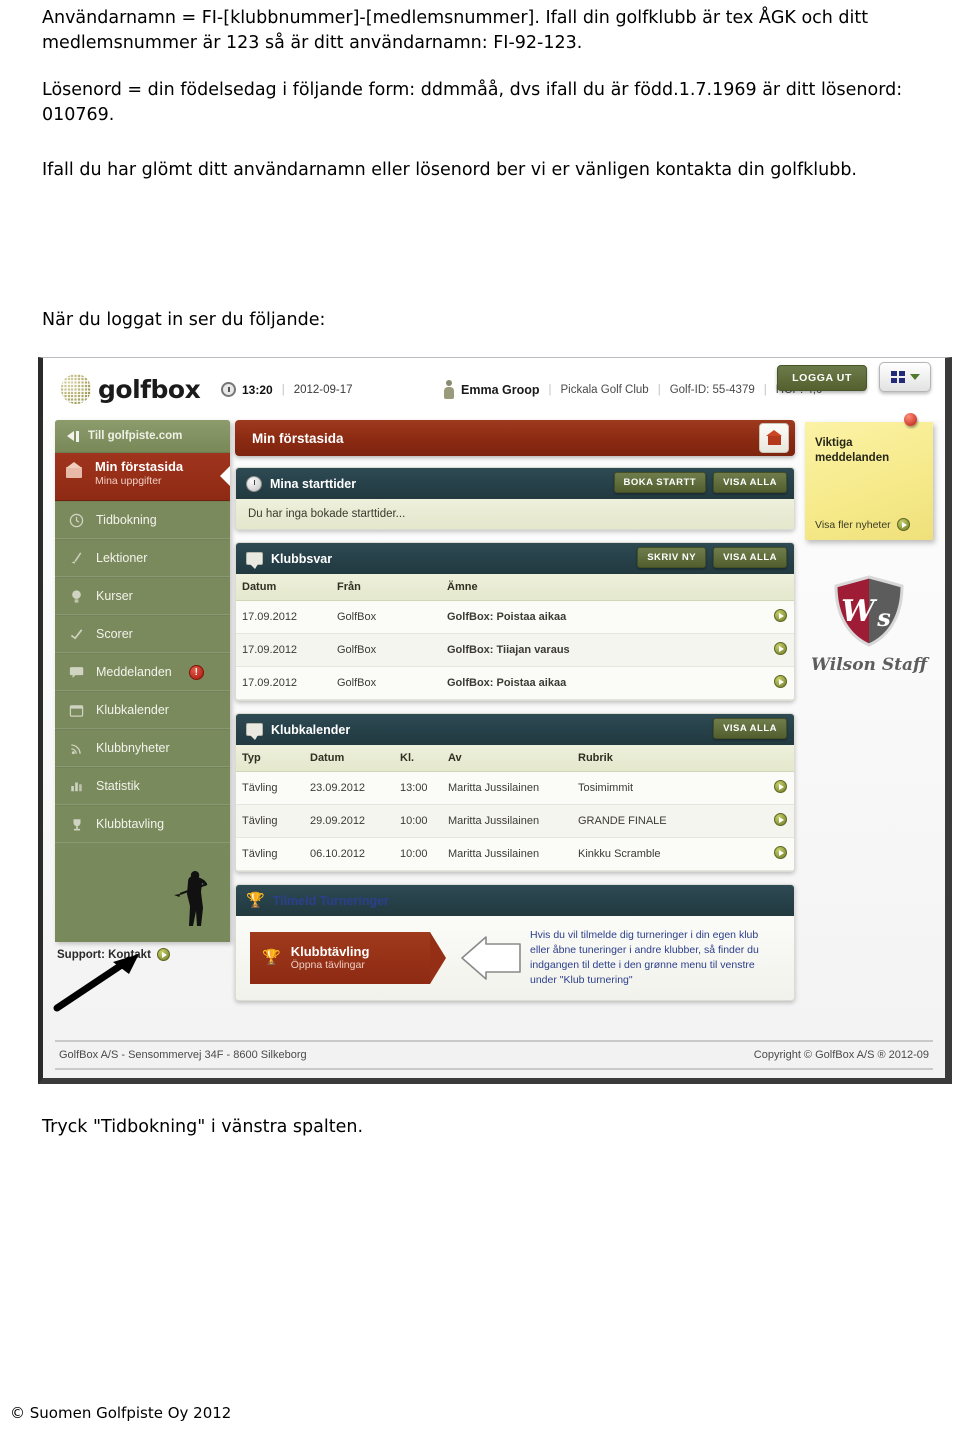  What do you see at coordinates (142, 748) in the screenshot?
I see `sidebar-item-klubbnyheter: Klubbnyheter` at bounding box center [142, 748].